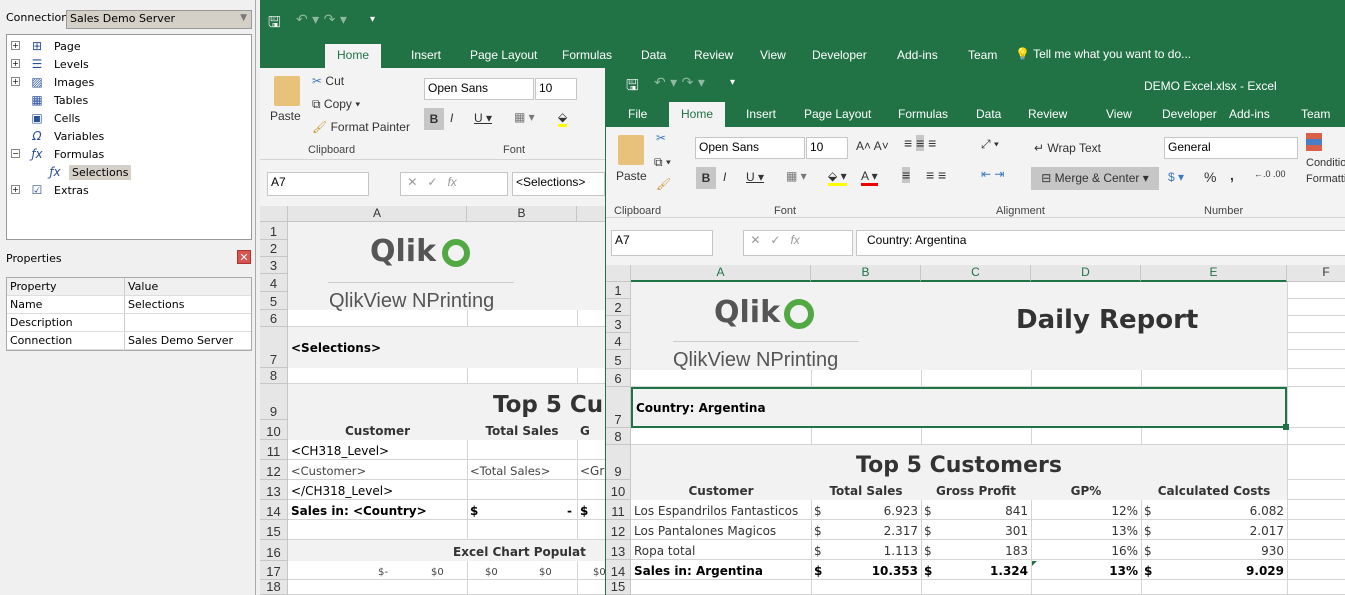  I want to click on column-header-A: A, so click(377, 214).